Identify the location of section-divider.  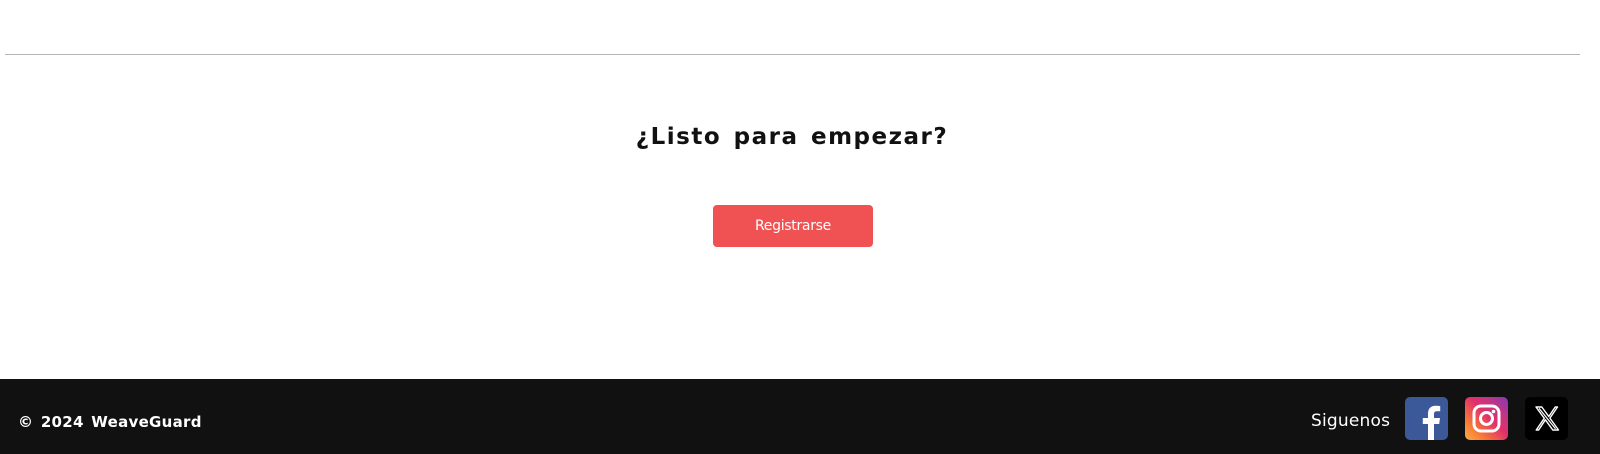
(792, 54).